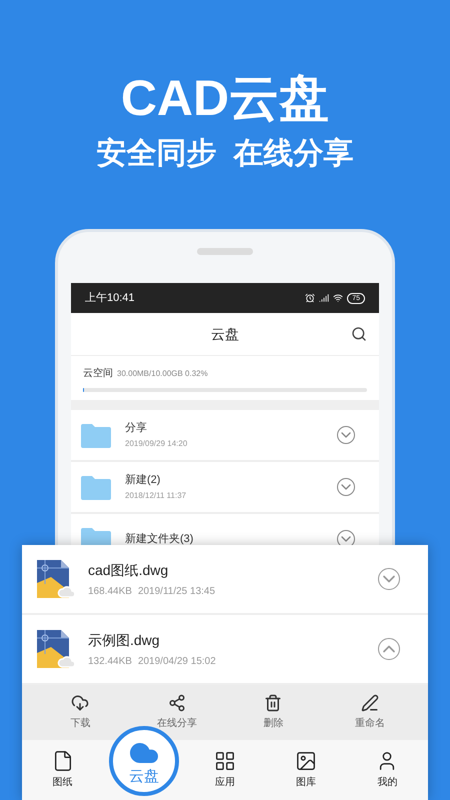  I want to click on file-date: 2019/11/25 13:45, so click(177, 591).